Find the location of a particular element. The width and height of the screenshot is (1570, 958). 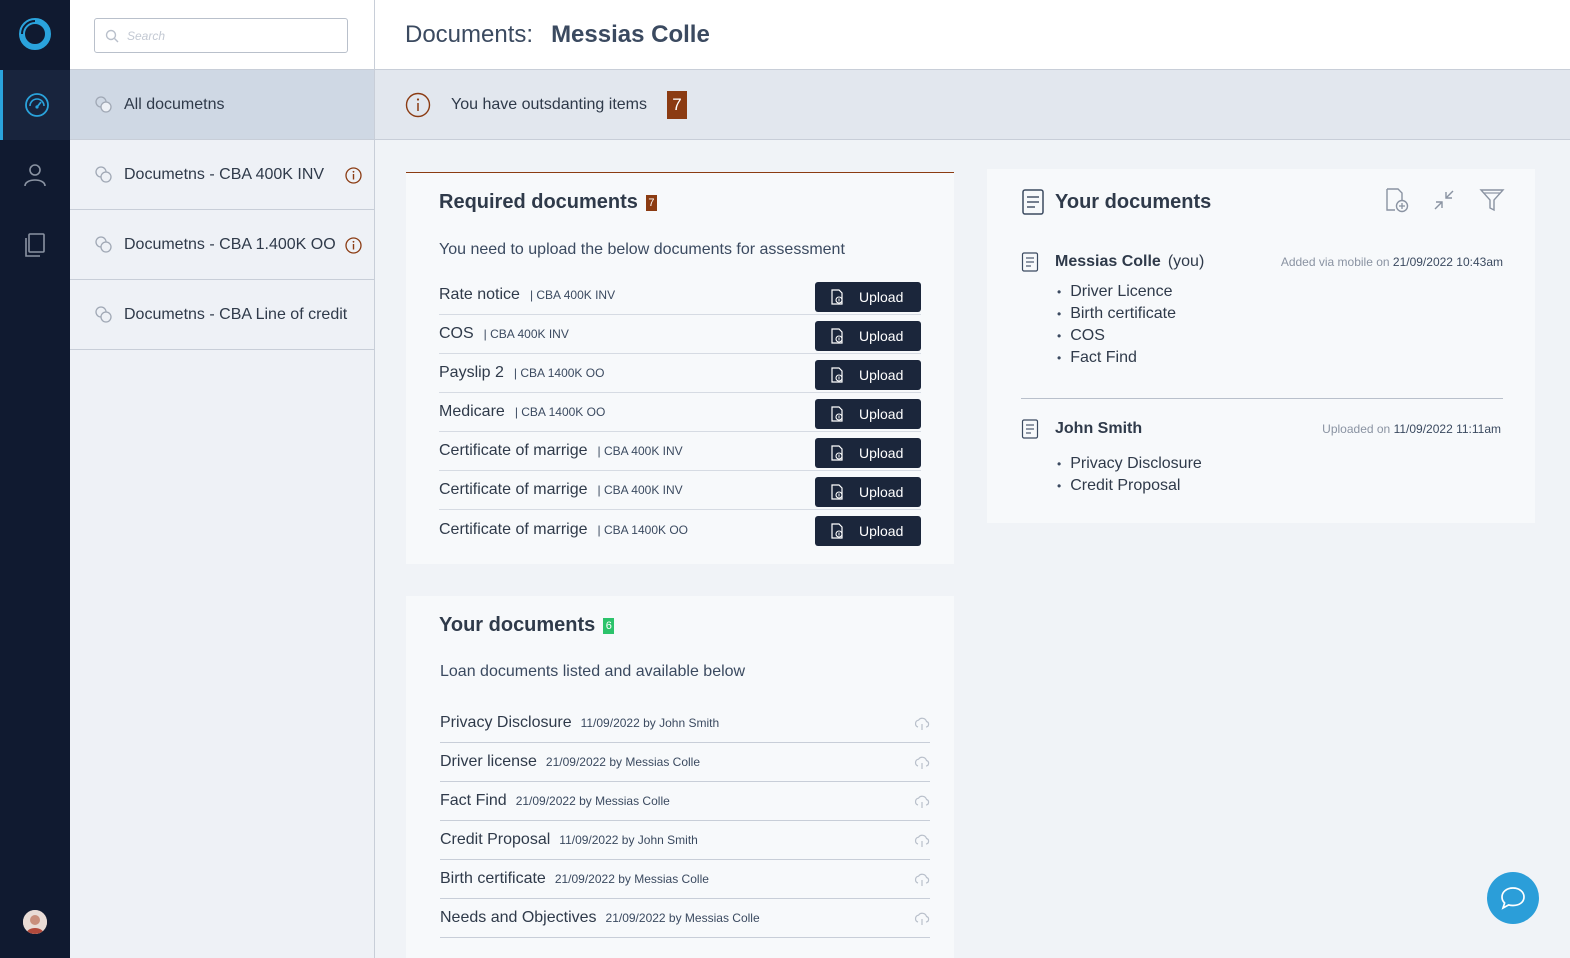

list-item: Birth certificate is located at coordinates (1280, 314).